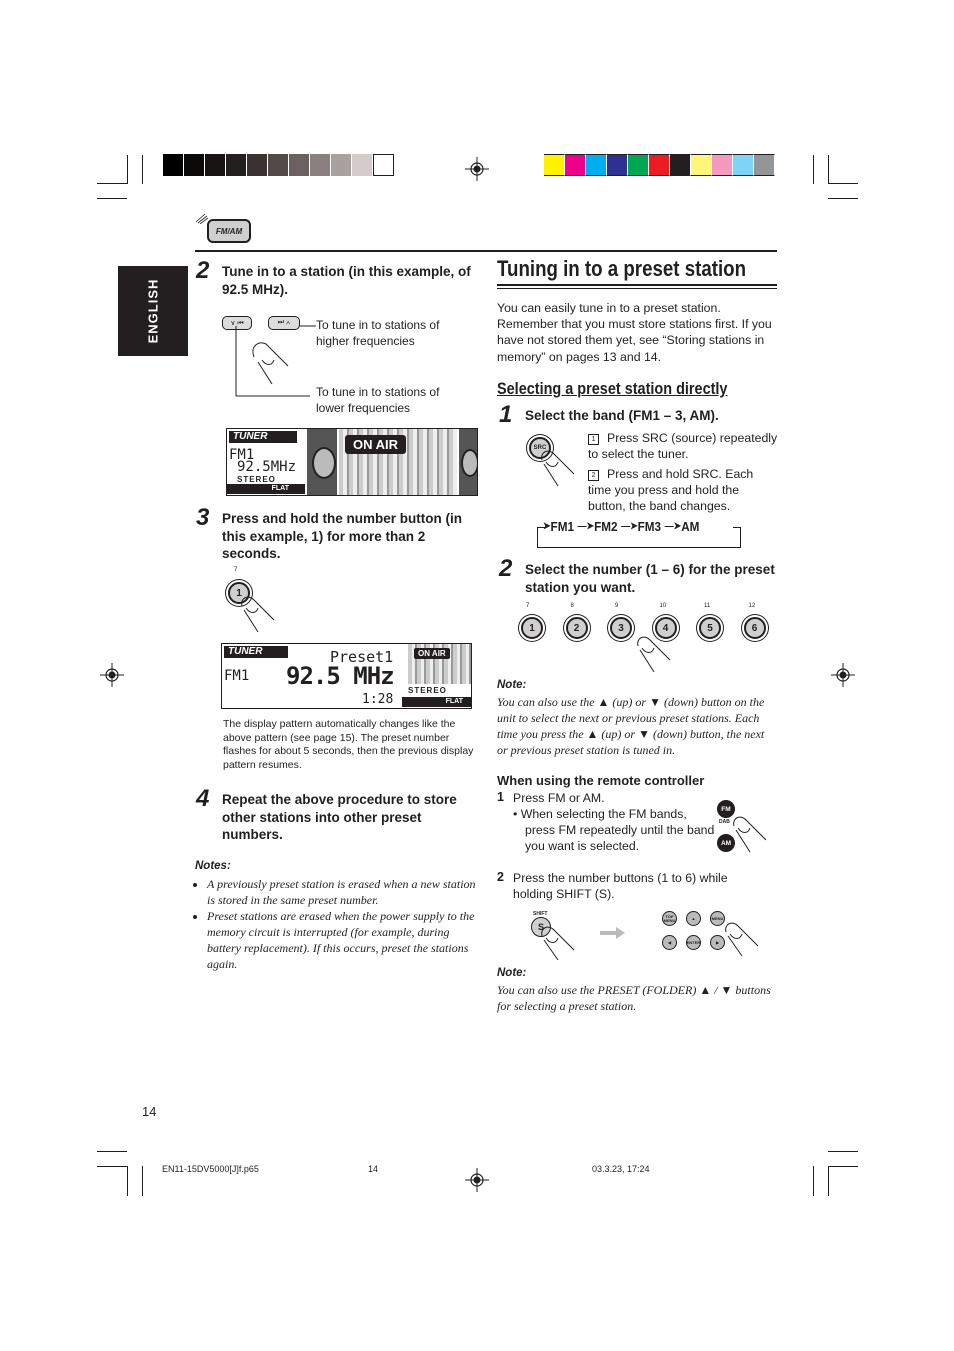  I want to click on remote-button-label: ENTER, so click(693, 942).